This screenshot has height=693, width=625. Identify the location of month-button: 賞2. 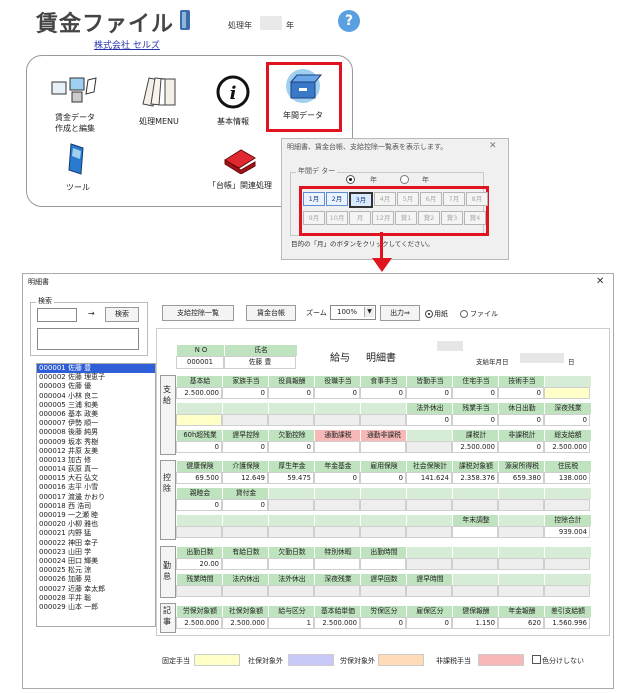
(429, 218).